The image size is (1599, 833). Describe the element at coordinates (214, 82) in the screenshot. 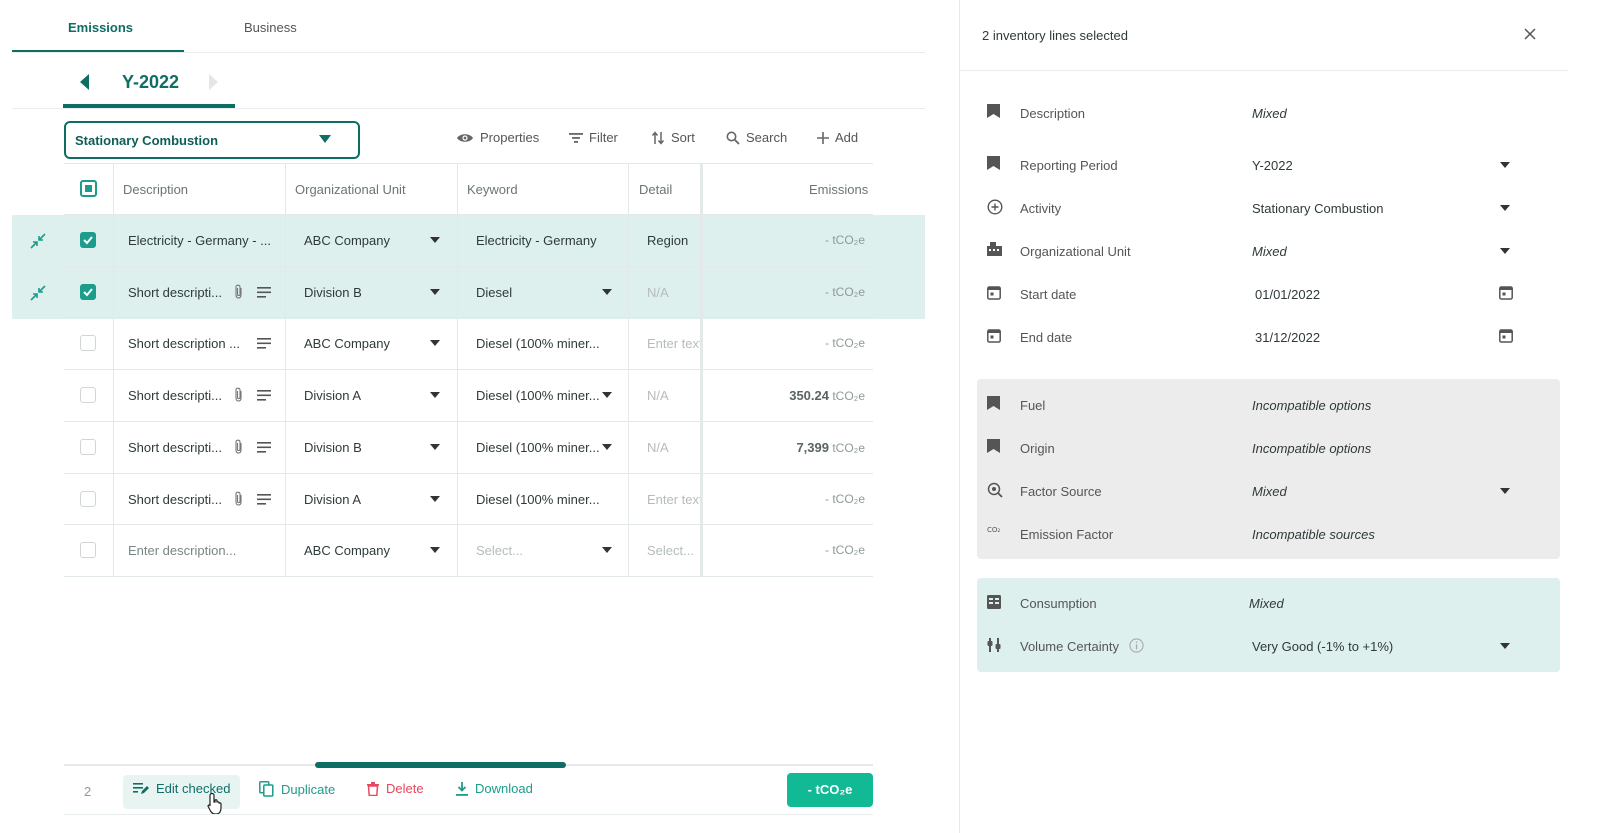

I see `next-period-icon` at that location.